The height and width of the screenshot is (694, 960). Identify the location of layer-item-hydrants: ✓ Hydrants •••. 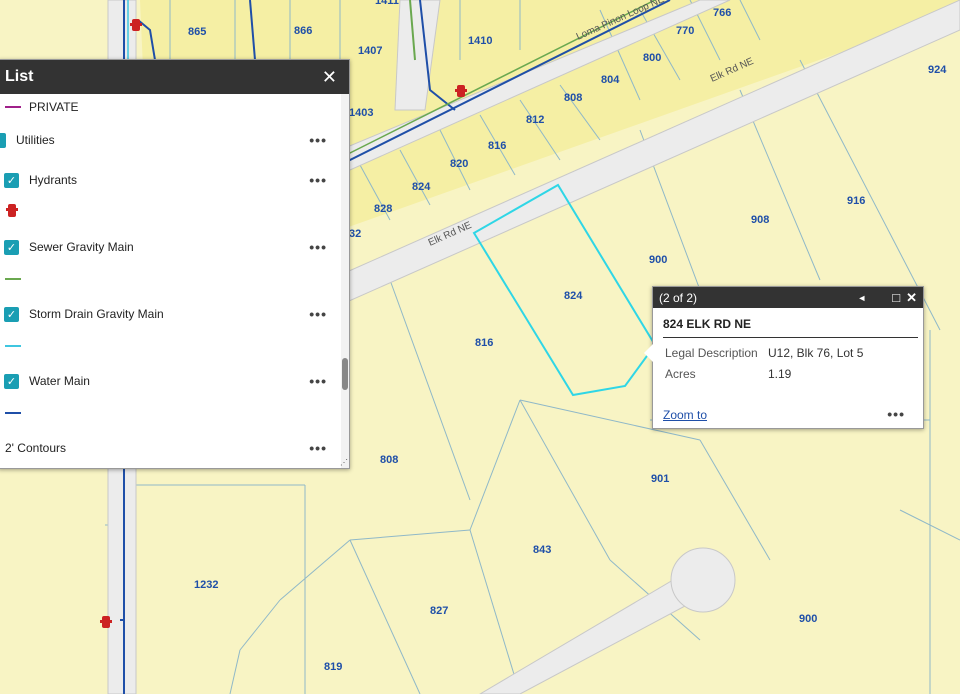
(170, 180).